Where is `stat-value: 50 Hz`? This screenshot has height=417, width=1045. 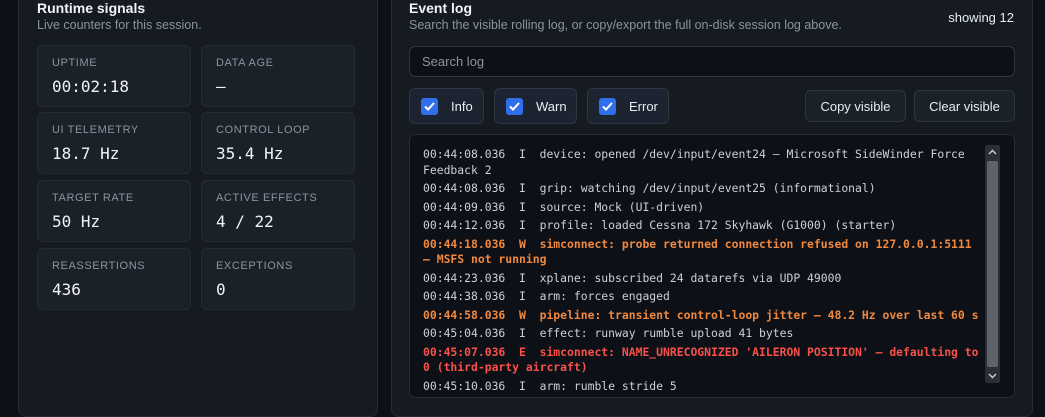 stat-value: 50 Hz is located at coordinates (76, 221).